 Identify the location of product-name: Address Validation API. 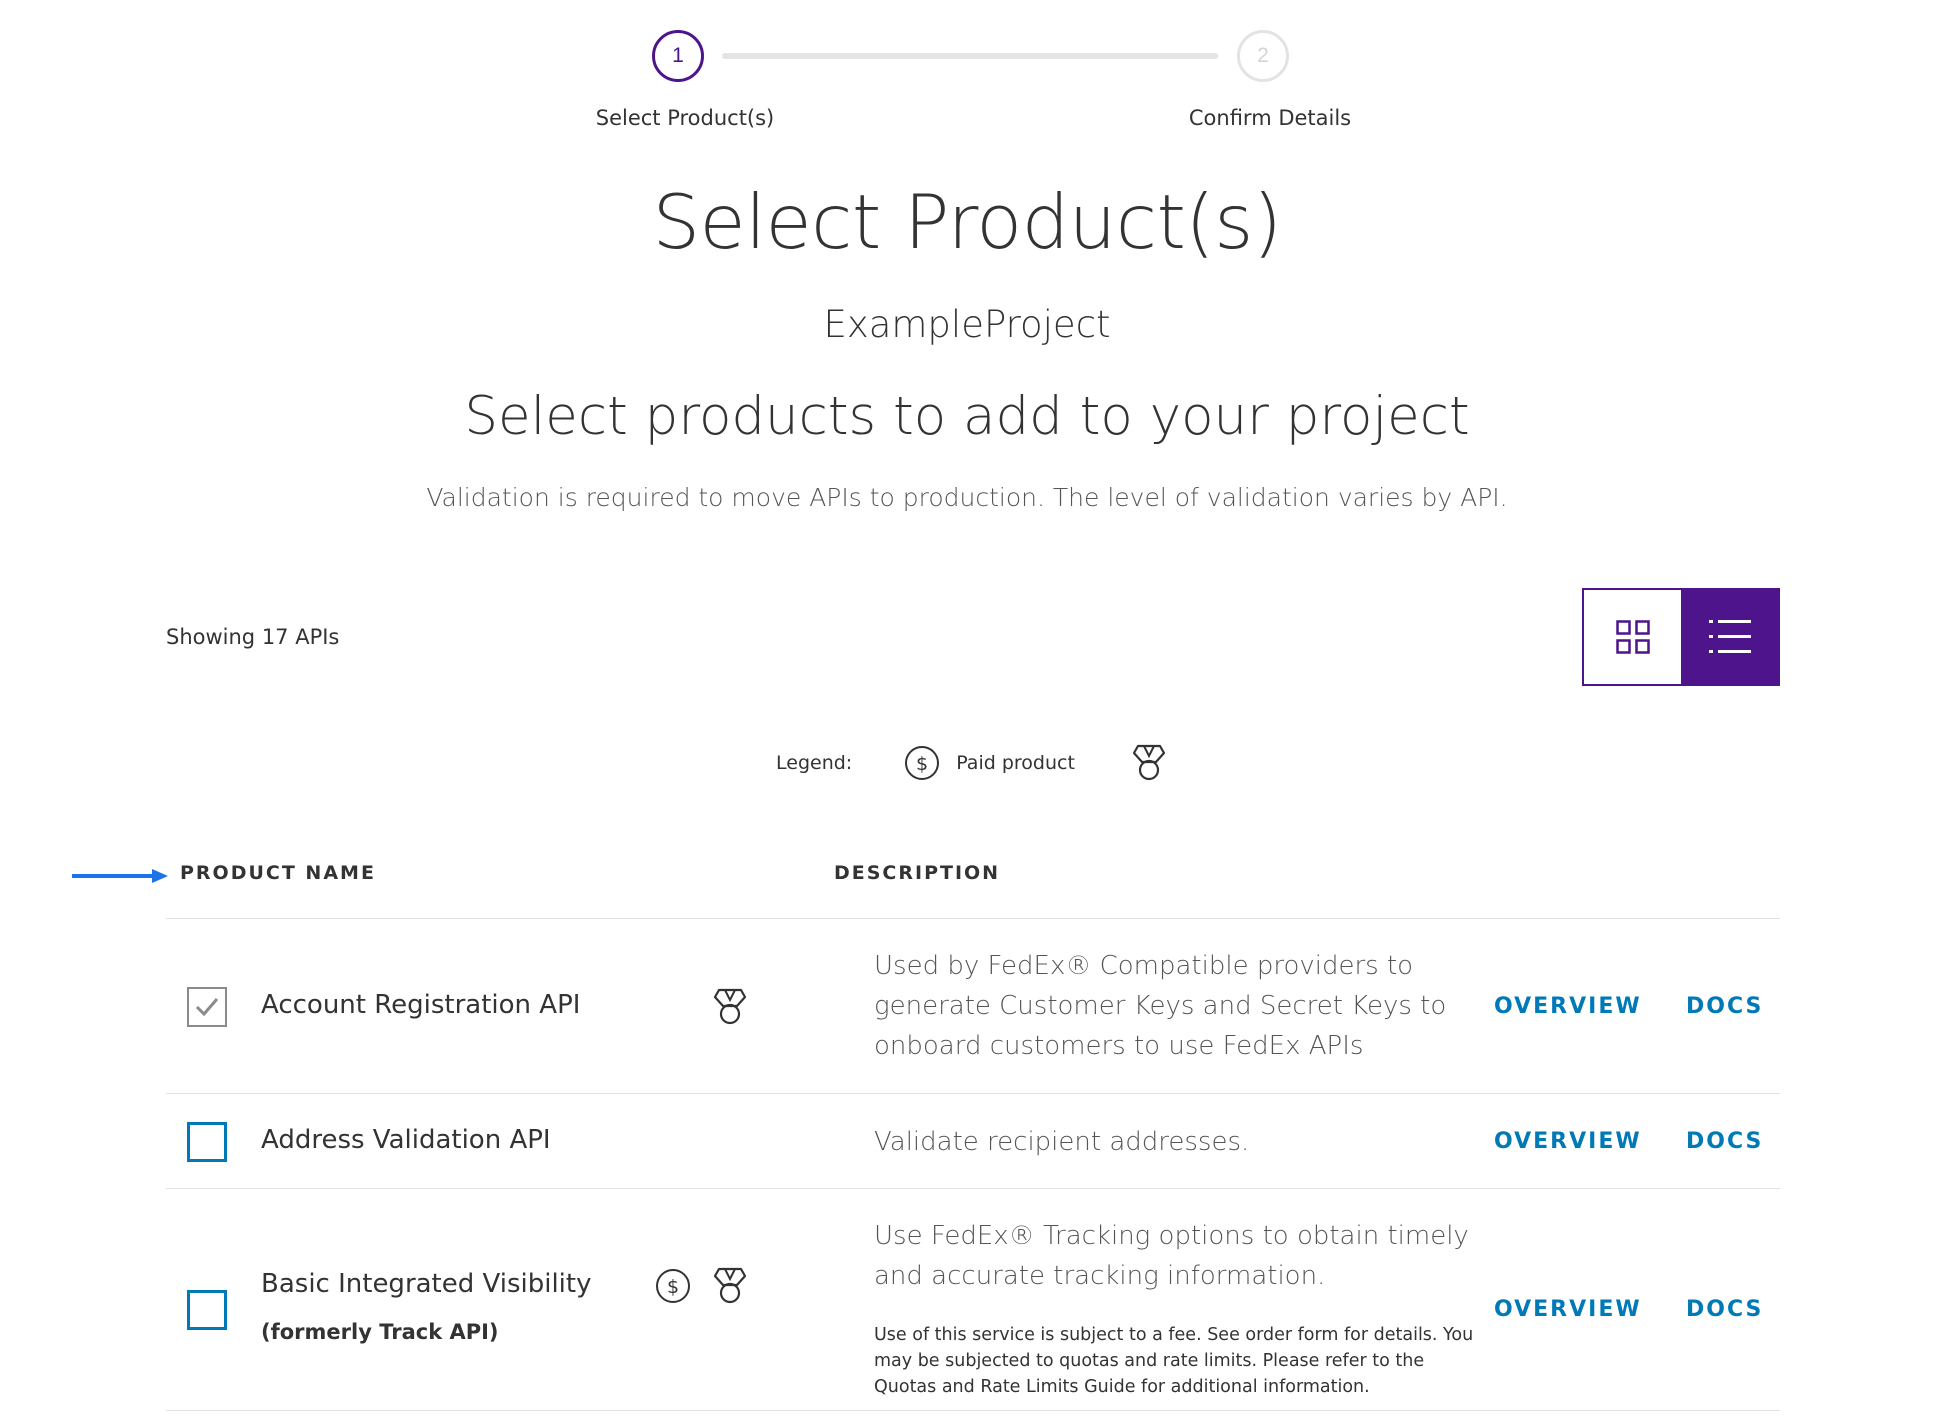
(406, 1140).